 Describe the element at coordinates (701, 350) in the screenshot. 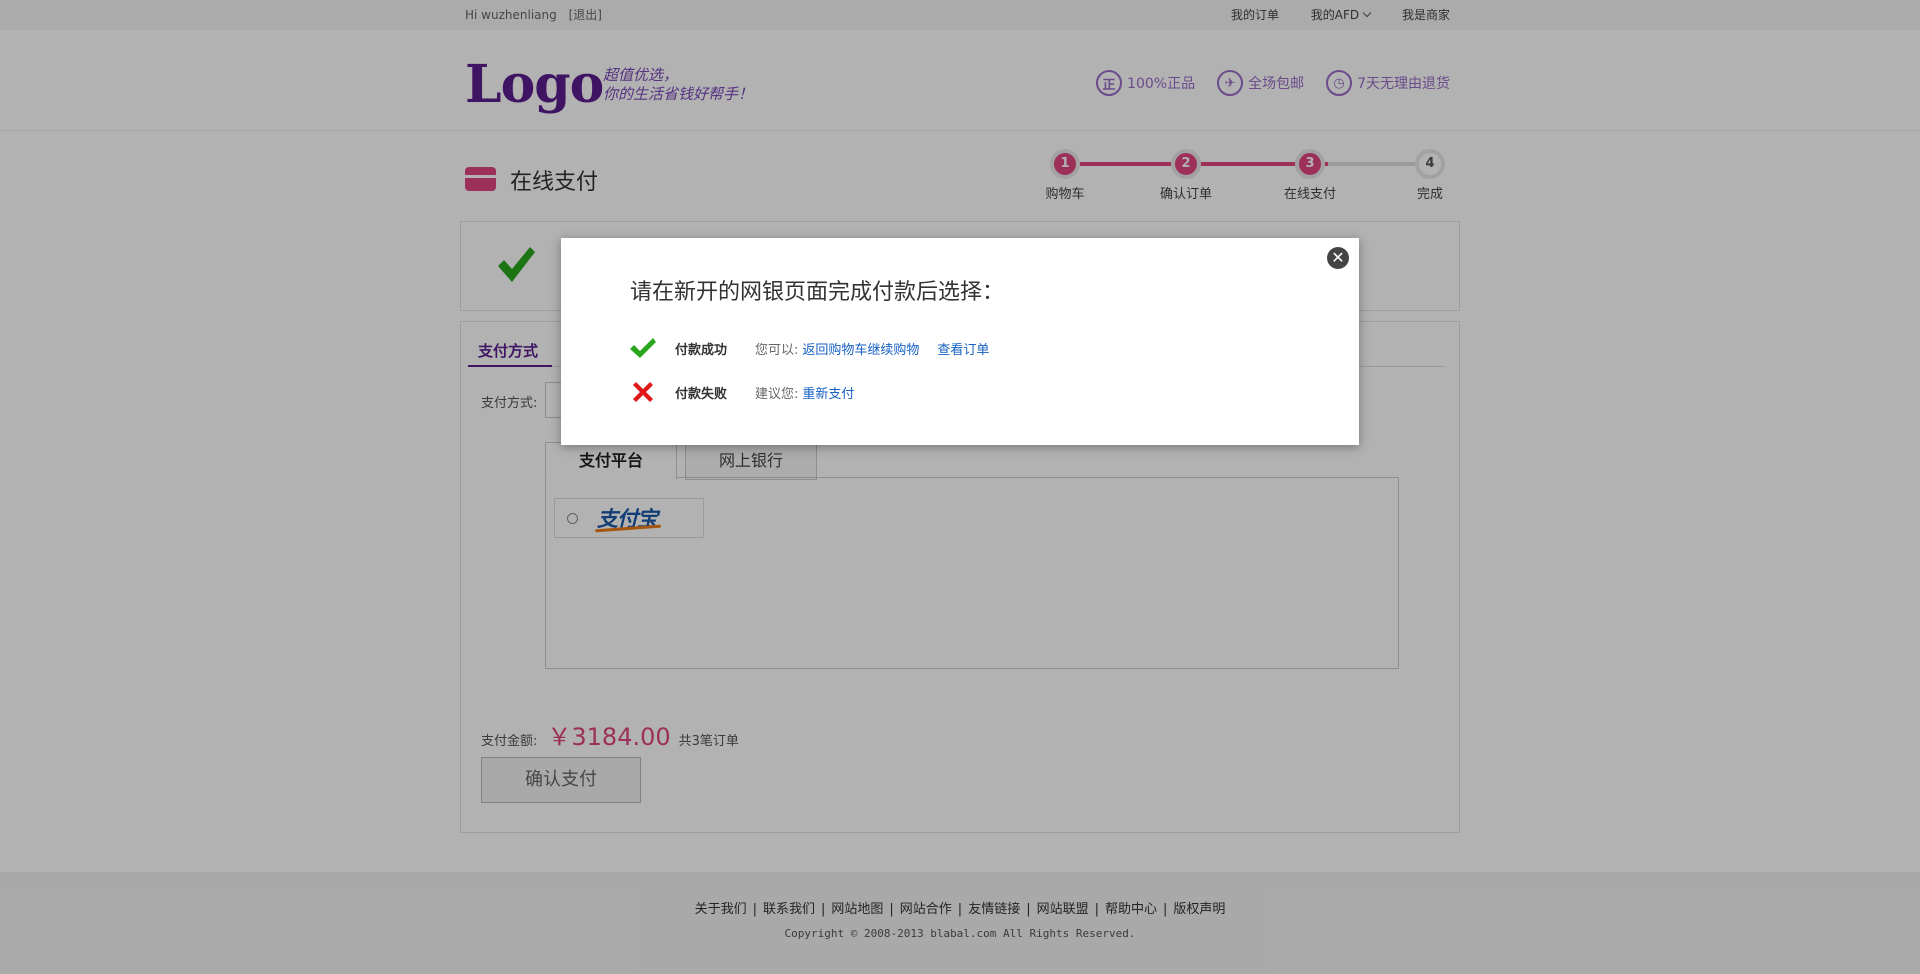

I see `success-status: 付款成功` at that location.